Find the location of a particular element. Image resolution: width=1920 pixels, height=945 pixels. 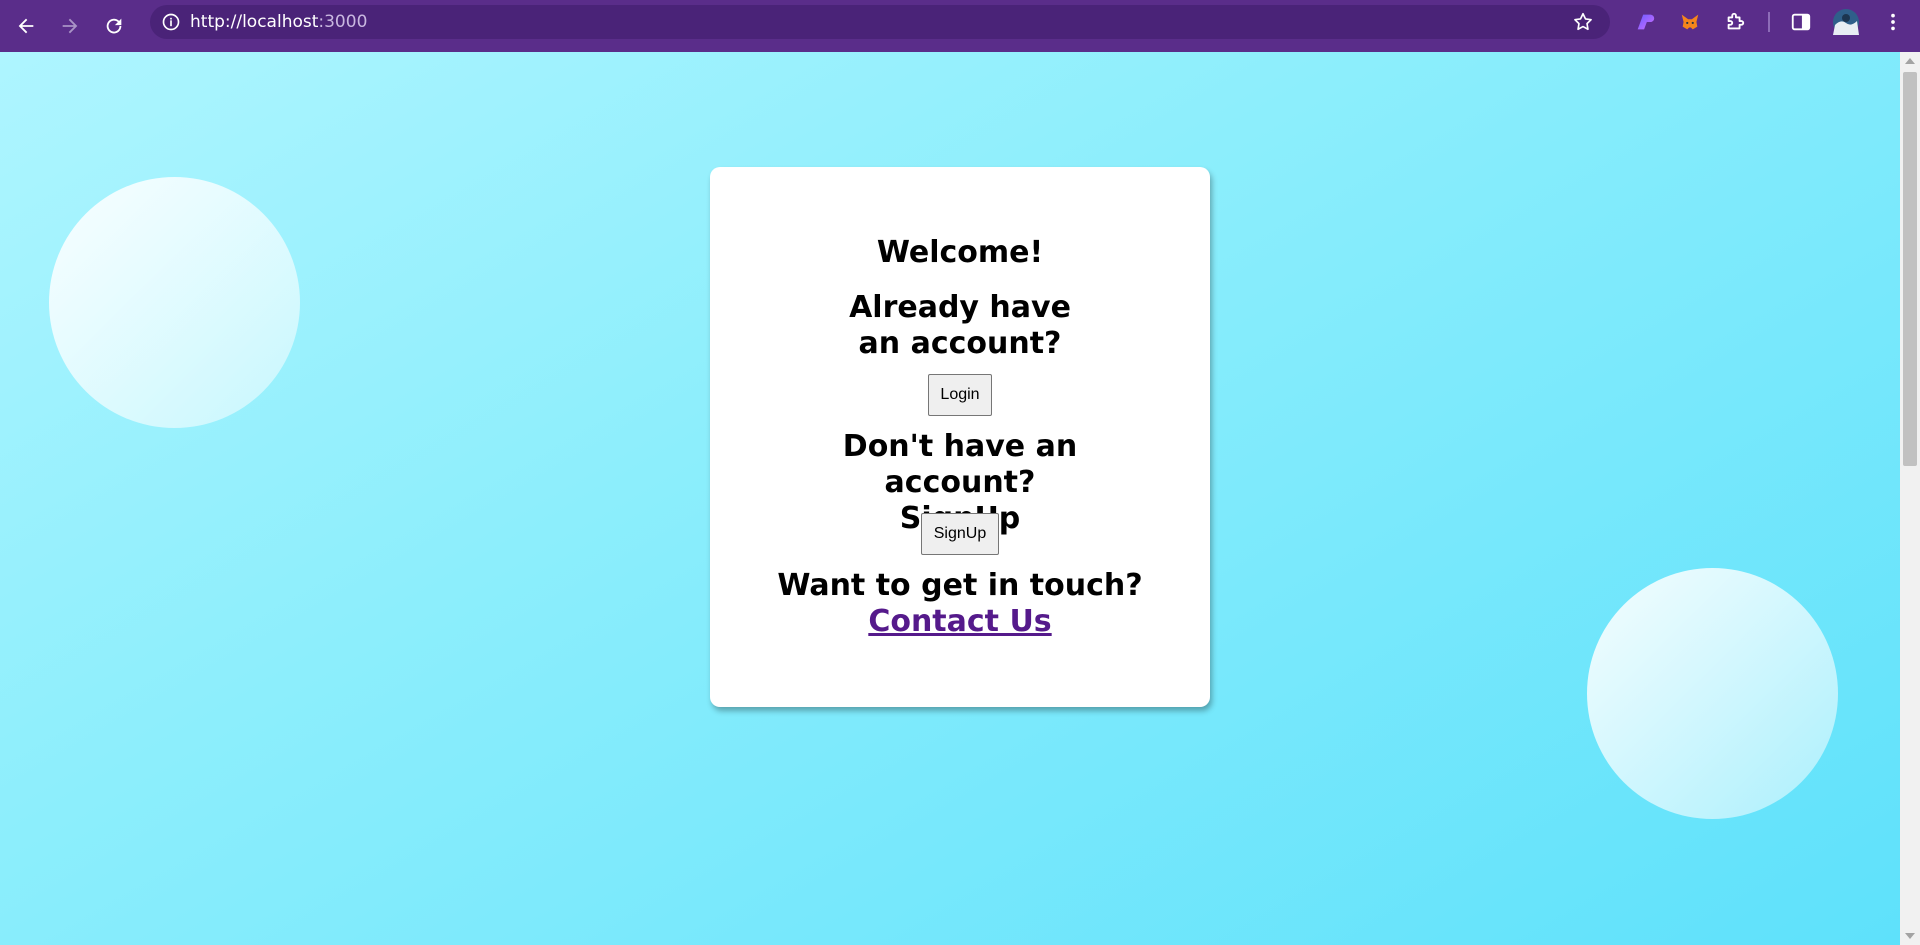

kebab-menu-icon is located at coordinates (1893, 22).